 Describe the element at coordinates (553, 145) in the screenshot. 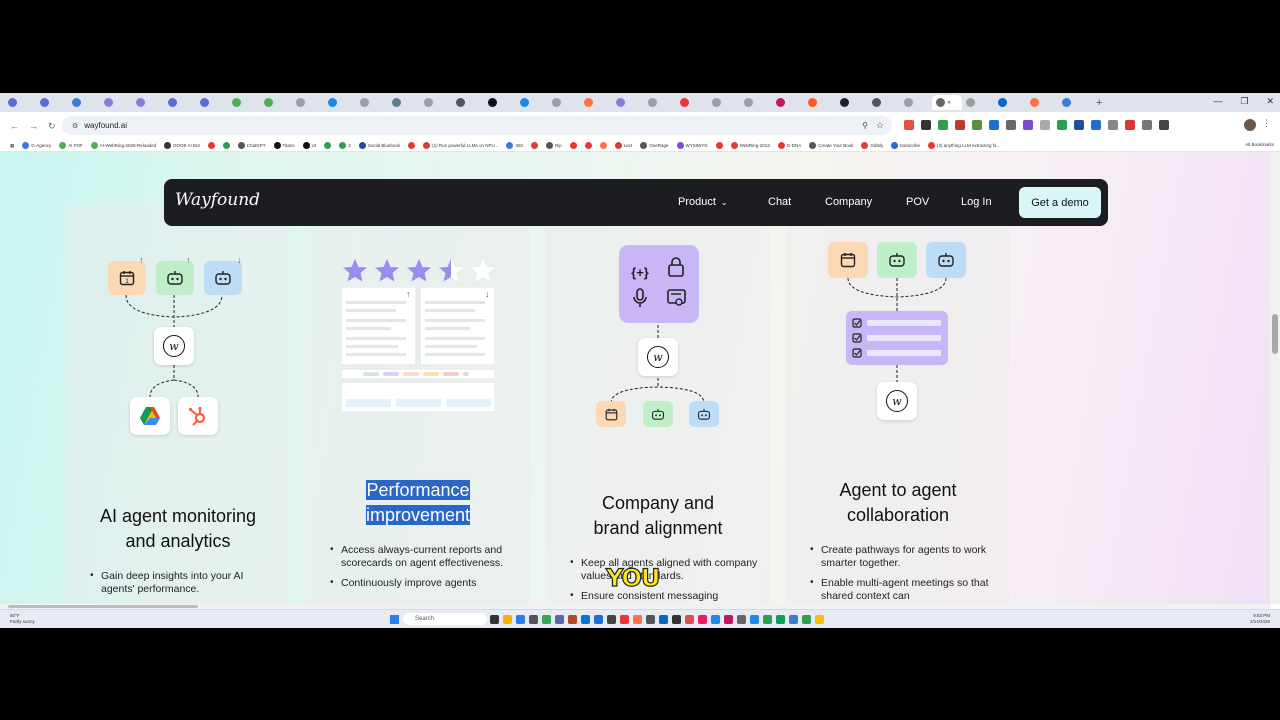

I see `bookmark-item: Rip` at that location.